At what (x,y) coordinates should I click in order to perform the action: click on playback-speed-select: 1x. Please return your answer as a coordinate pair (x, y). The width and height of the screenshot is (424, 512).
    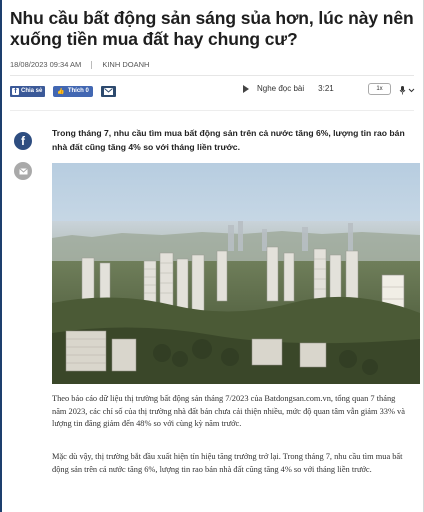
    Looking at the image, I should click on (379, 89).